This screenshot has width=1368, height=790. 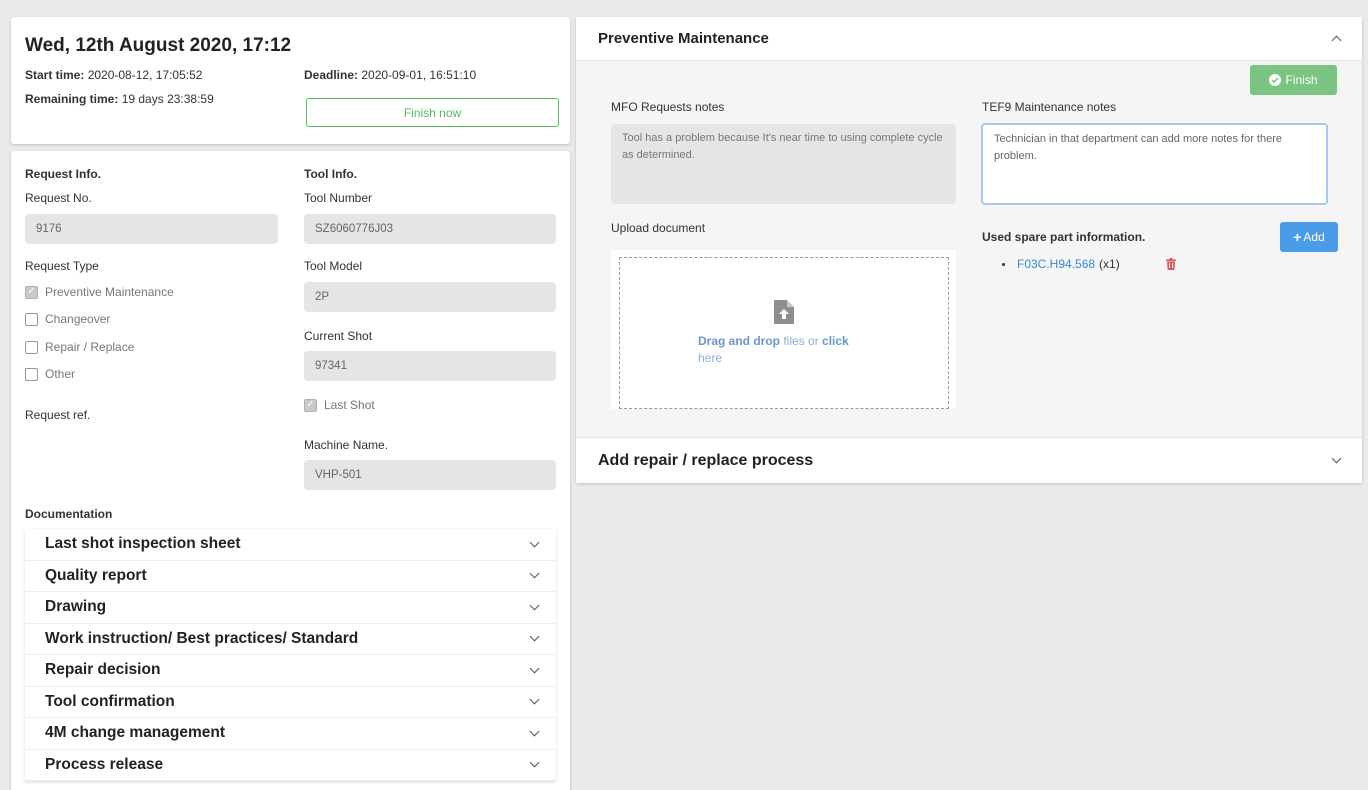 I want to click on trash-icon, so click(x=1170, y=264).